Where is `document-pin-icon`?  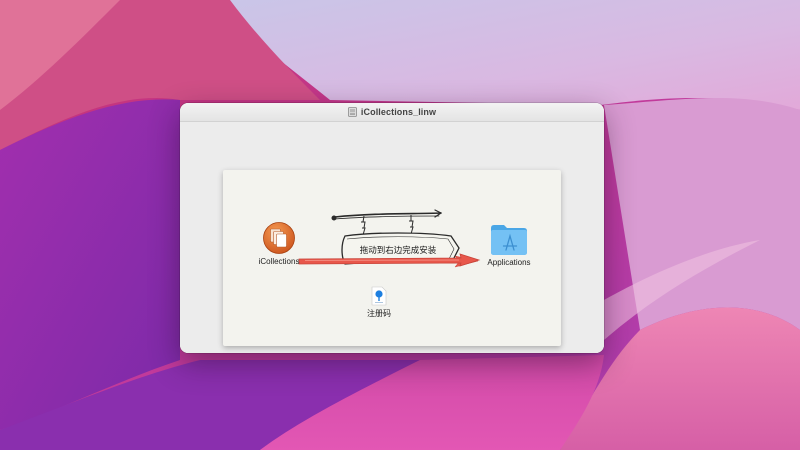 document-pin-icon is located at coordinates (379, 296).